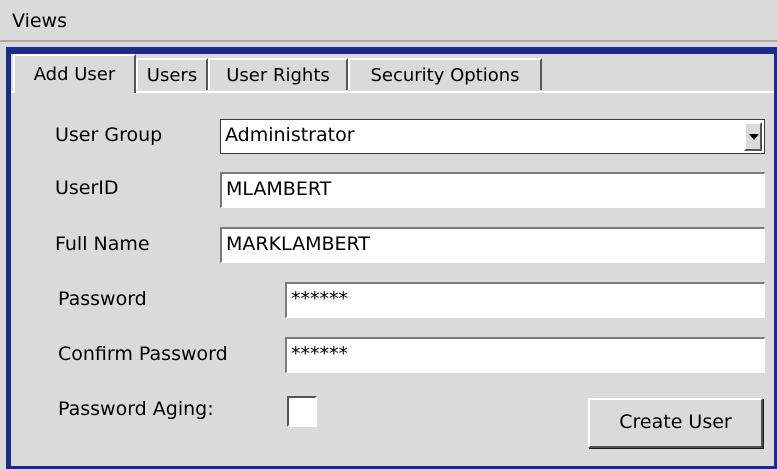 This screenshot has height=469, width=777. I want to click on user-id-label: UserID, so click(87, 188).